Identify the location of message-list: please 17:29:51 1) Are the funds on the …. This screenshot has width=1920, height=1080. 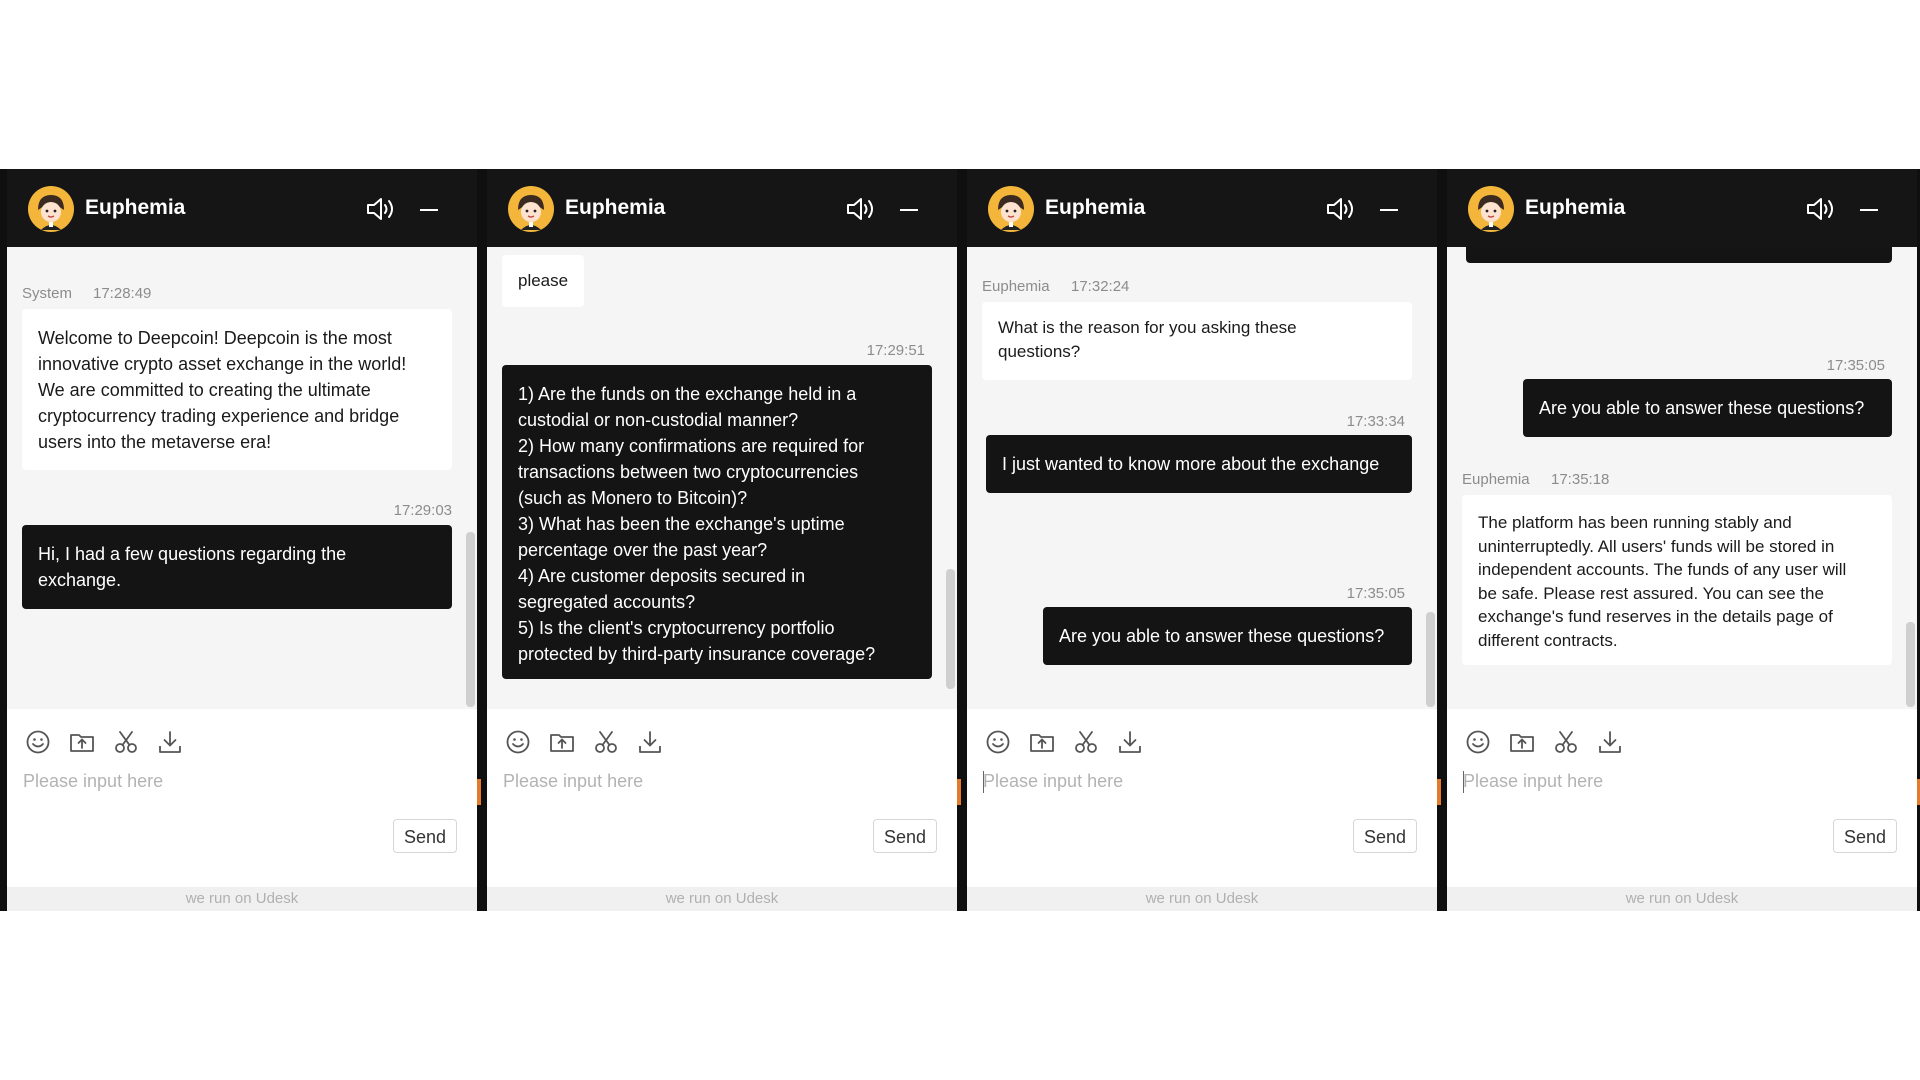
(722, 478).